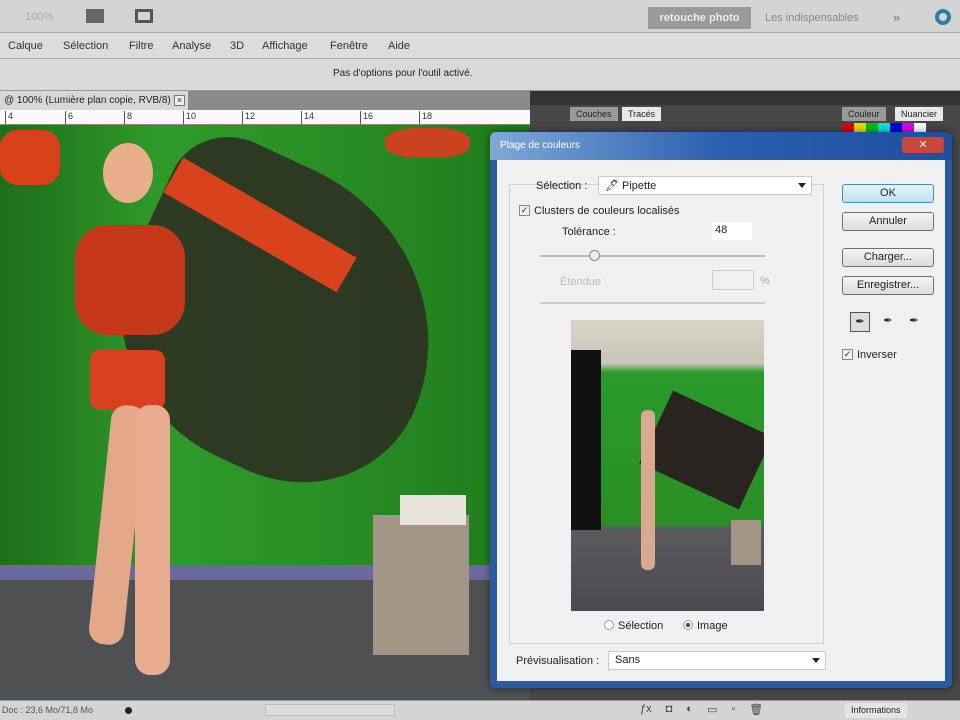 The width and height of the screenshot is (960, 720). I want to click on horizontal-ruler: 4 6 8 10 12 14 16 18, so click(265, 117).